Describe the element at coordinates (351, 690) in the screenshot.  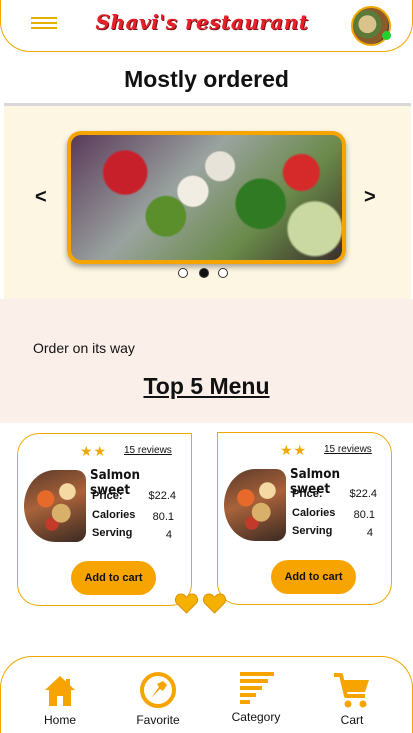
I see `cart-icon` at that location.